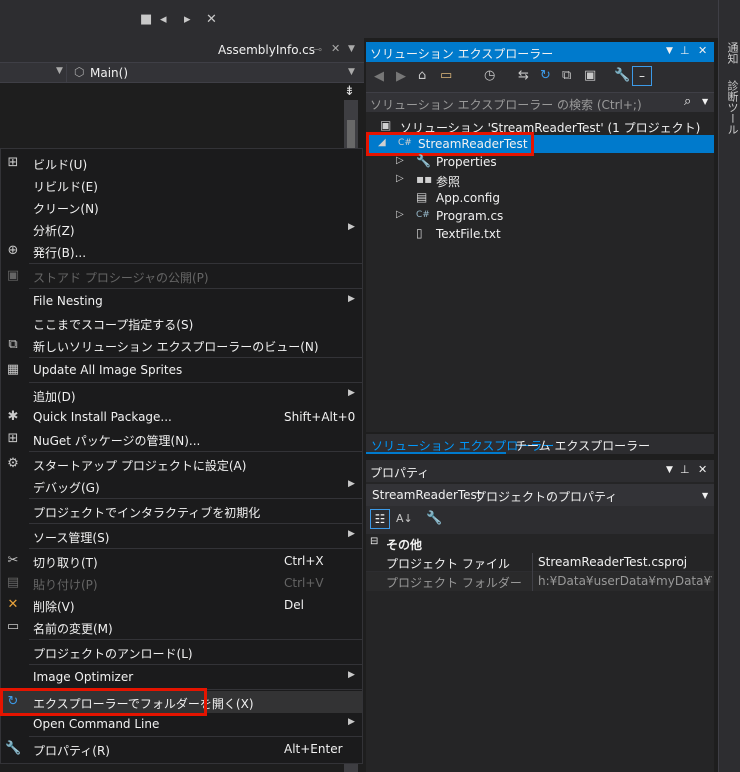 This screenshot has width=740, height=772. I want to click on property-category: ⊟ その他, so click(540, 543).